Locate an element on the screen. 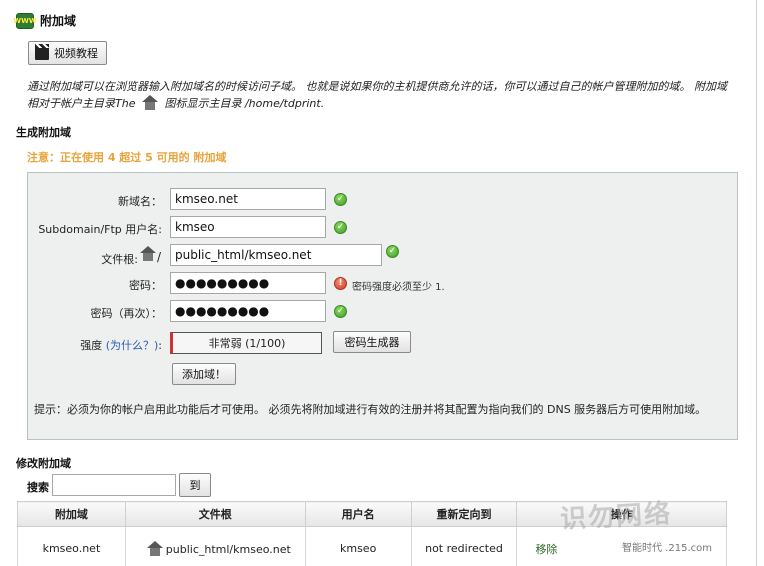 The width and height of the screenshot is (764, 566). page-header: WWW 附加域 is located at coordinates (45, 20).